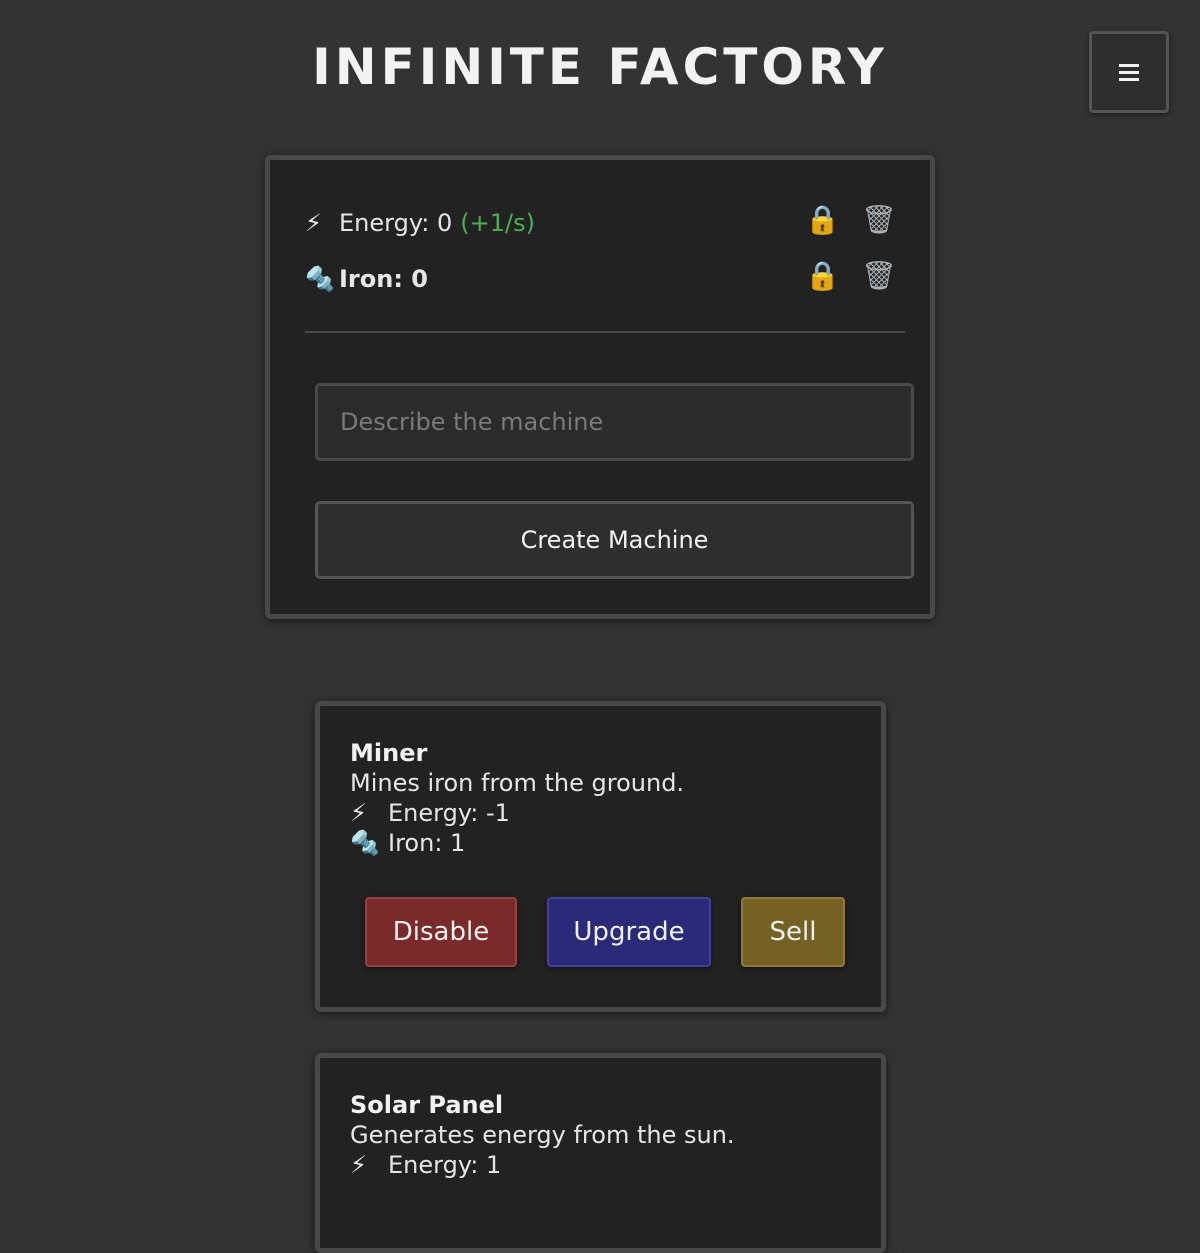 The image size is (1200, 1253). Describe the element at coordinates (542, 1135) in the screenshot. I see `machine-description: Generates energy from the sun.` at that location.